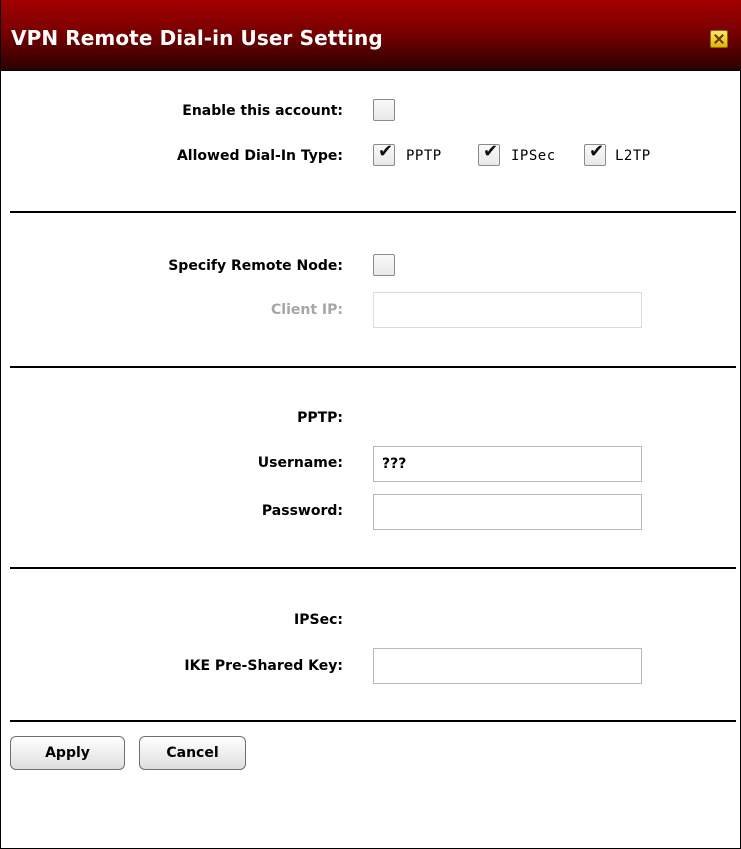 The height and width of the screenshot is (849, 741). I want to click on title-bar: VPN Remote Dial-in User Setting, so click(371, 35).